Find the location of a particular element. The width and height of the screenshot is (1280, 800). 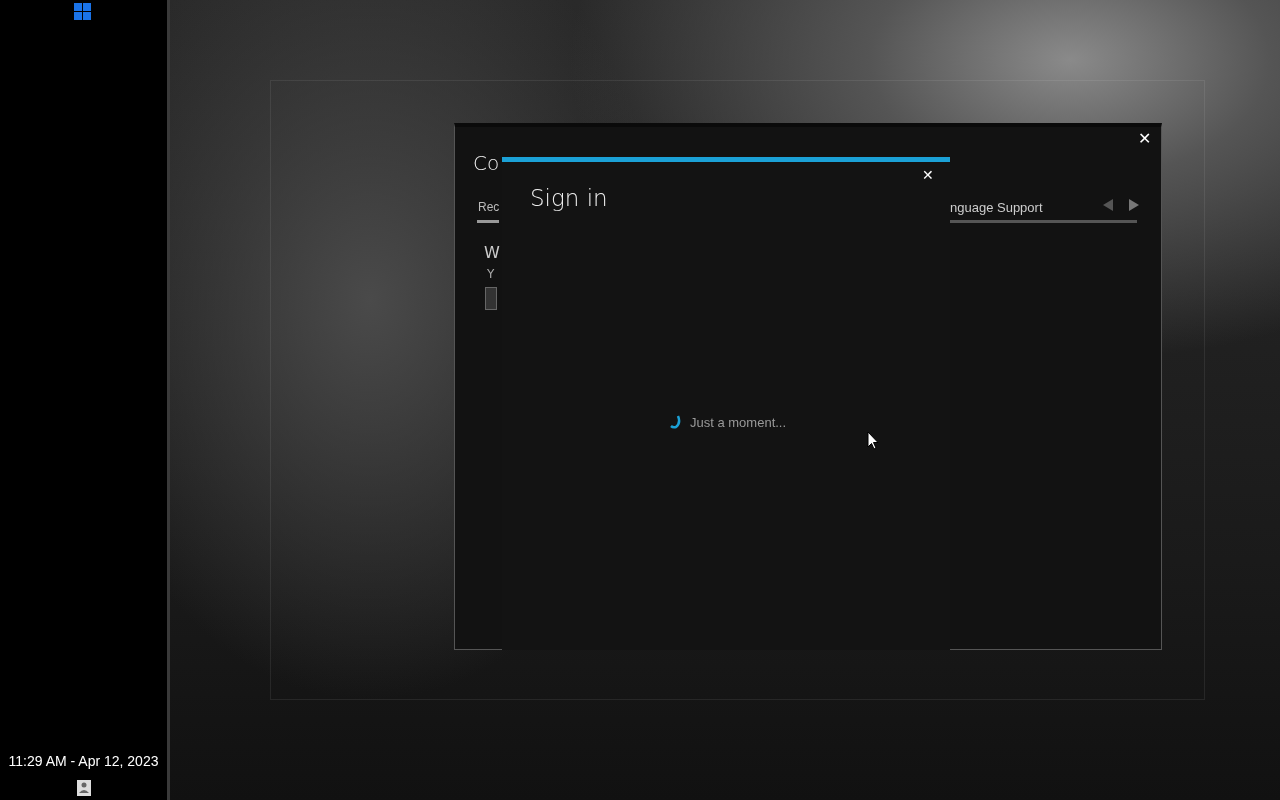

next-icon is located at coordinates (1134, 205).